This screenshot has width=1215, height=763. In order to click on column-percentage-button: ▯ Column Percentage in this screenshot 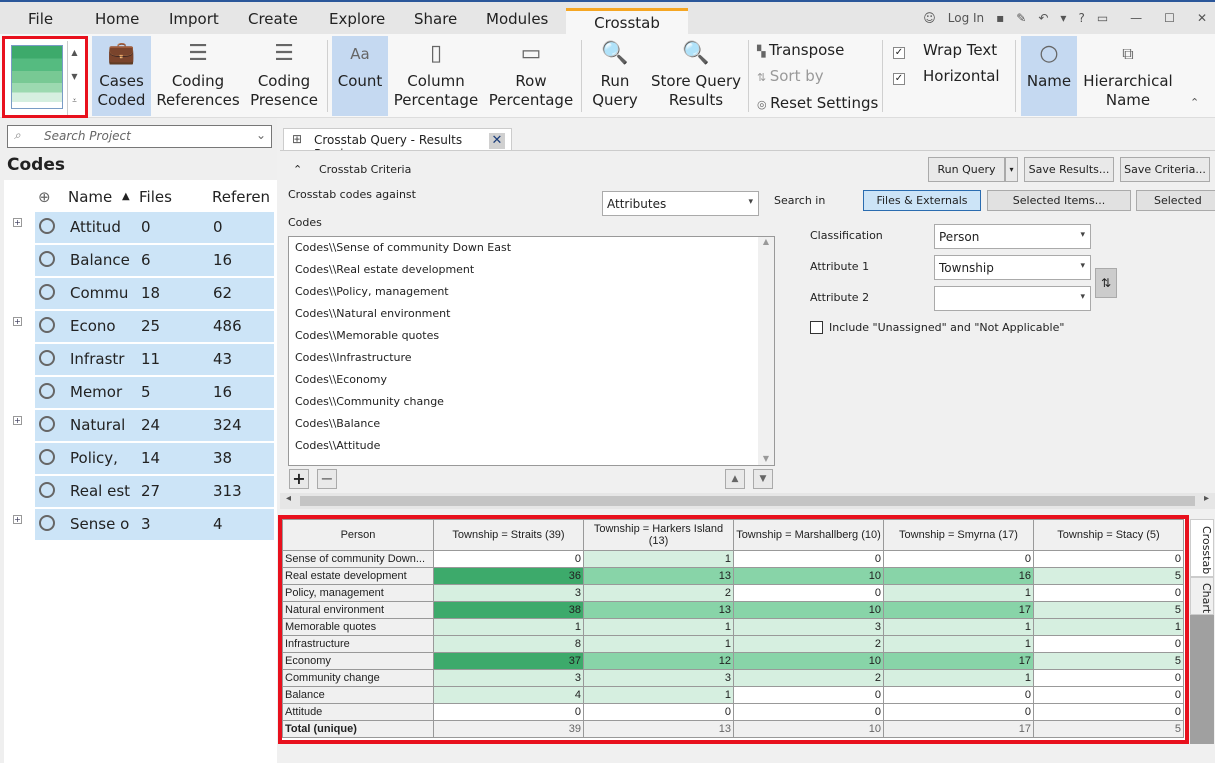, I will do `click(436, 76)`.